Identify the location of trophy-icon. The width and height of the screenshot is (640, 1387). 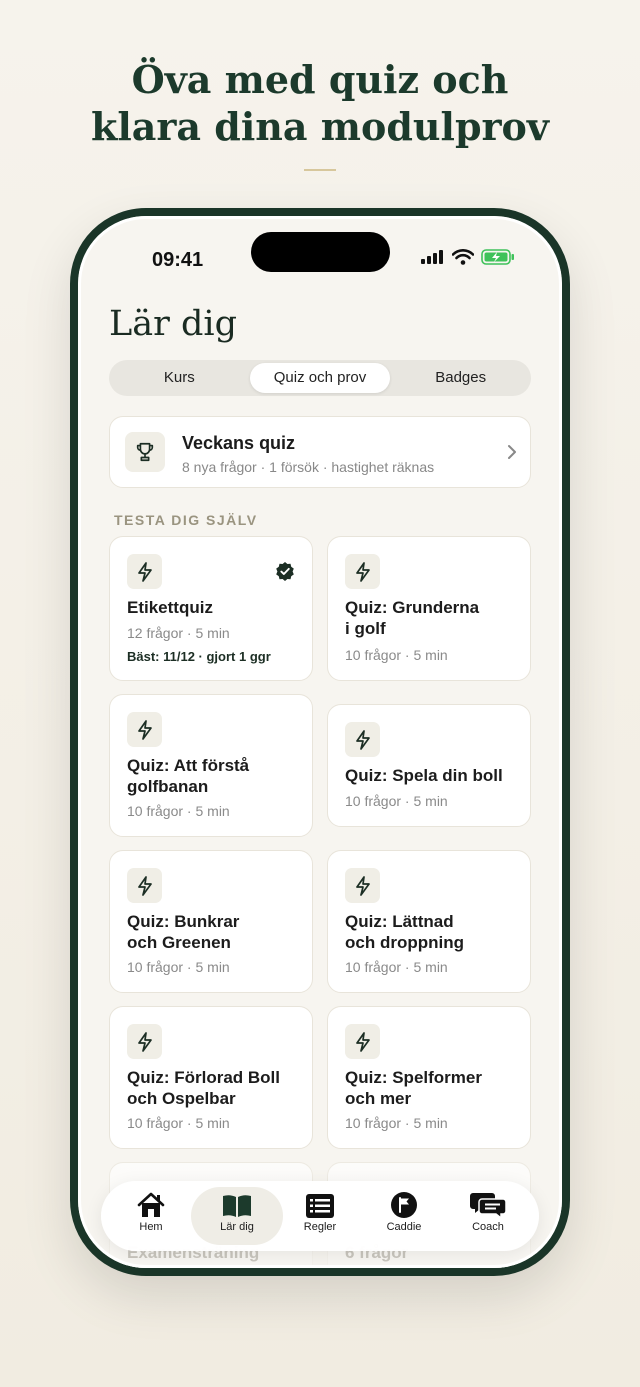
(145, 452).